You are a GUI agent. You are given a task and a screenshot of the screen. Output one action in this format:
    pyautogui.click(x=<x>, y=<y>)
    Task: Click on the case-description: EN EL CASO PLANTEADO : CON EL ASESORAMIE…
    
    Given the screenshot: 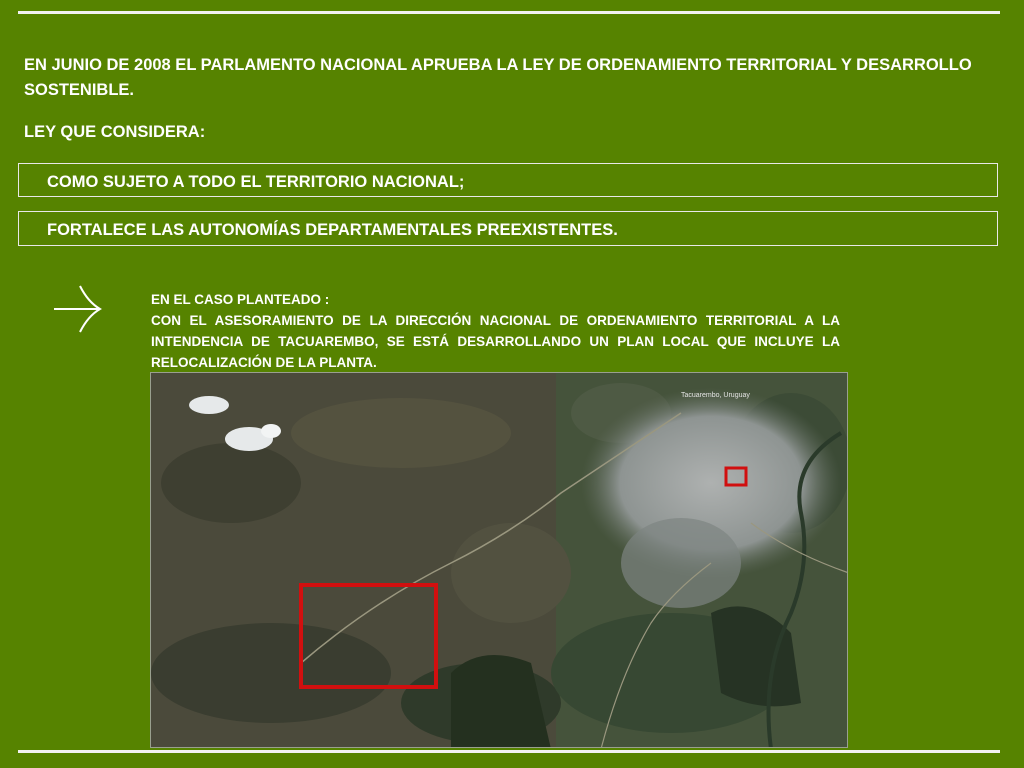 What is the action you would take?
    pyautogui.click(x=495, y=331)
    